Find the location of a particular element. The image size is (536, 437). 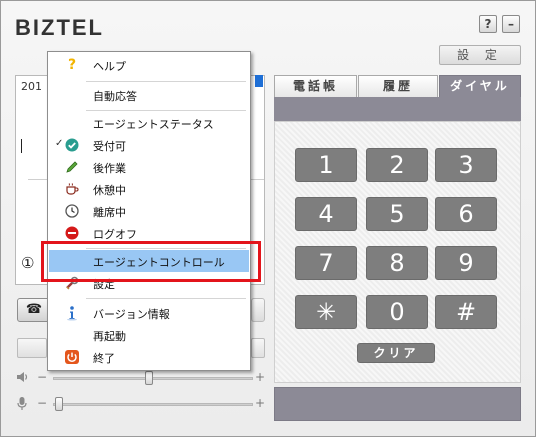

right-action-button is located at coordinates (258, 310).